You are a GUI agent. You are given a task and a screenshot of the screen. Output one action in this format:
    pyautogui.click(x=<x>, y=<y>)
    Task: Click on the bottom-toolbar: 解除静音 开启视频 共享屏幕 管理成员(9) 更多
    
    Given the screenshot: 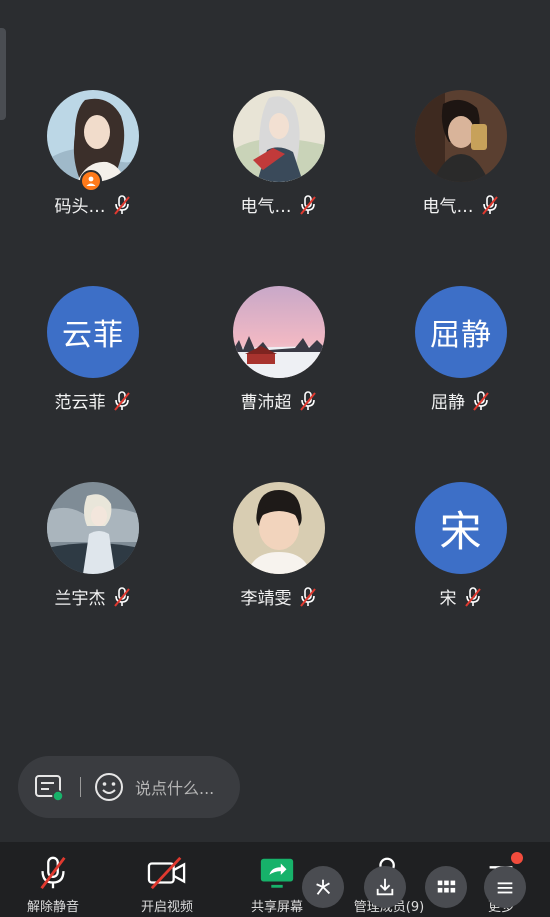 What is the action you would take?
    pyautogui.click(x=275, y=879)
    